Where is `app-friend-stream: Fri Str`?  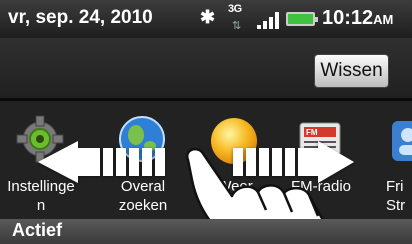
app-friend-stream: Fri Str is located at coordinates (384, 160).